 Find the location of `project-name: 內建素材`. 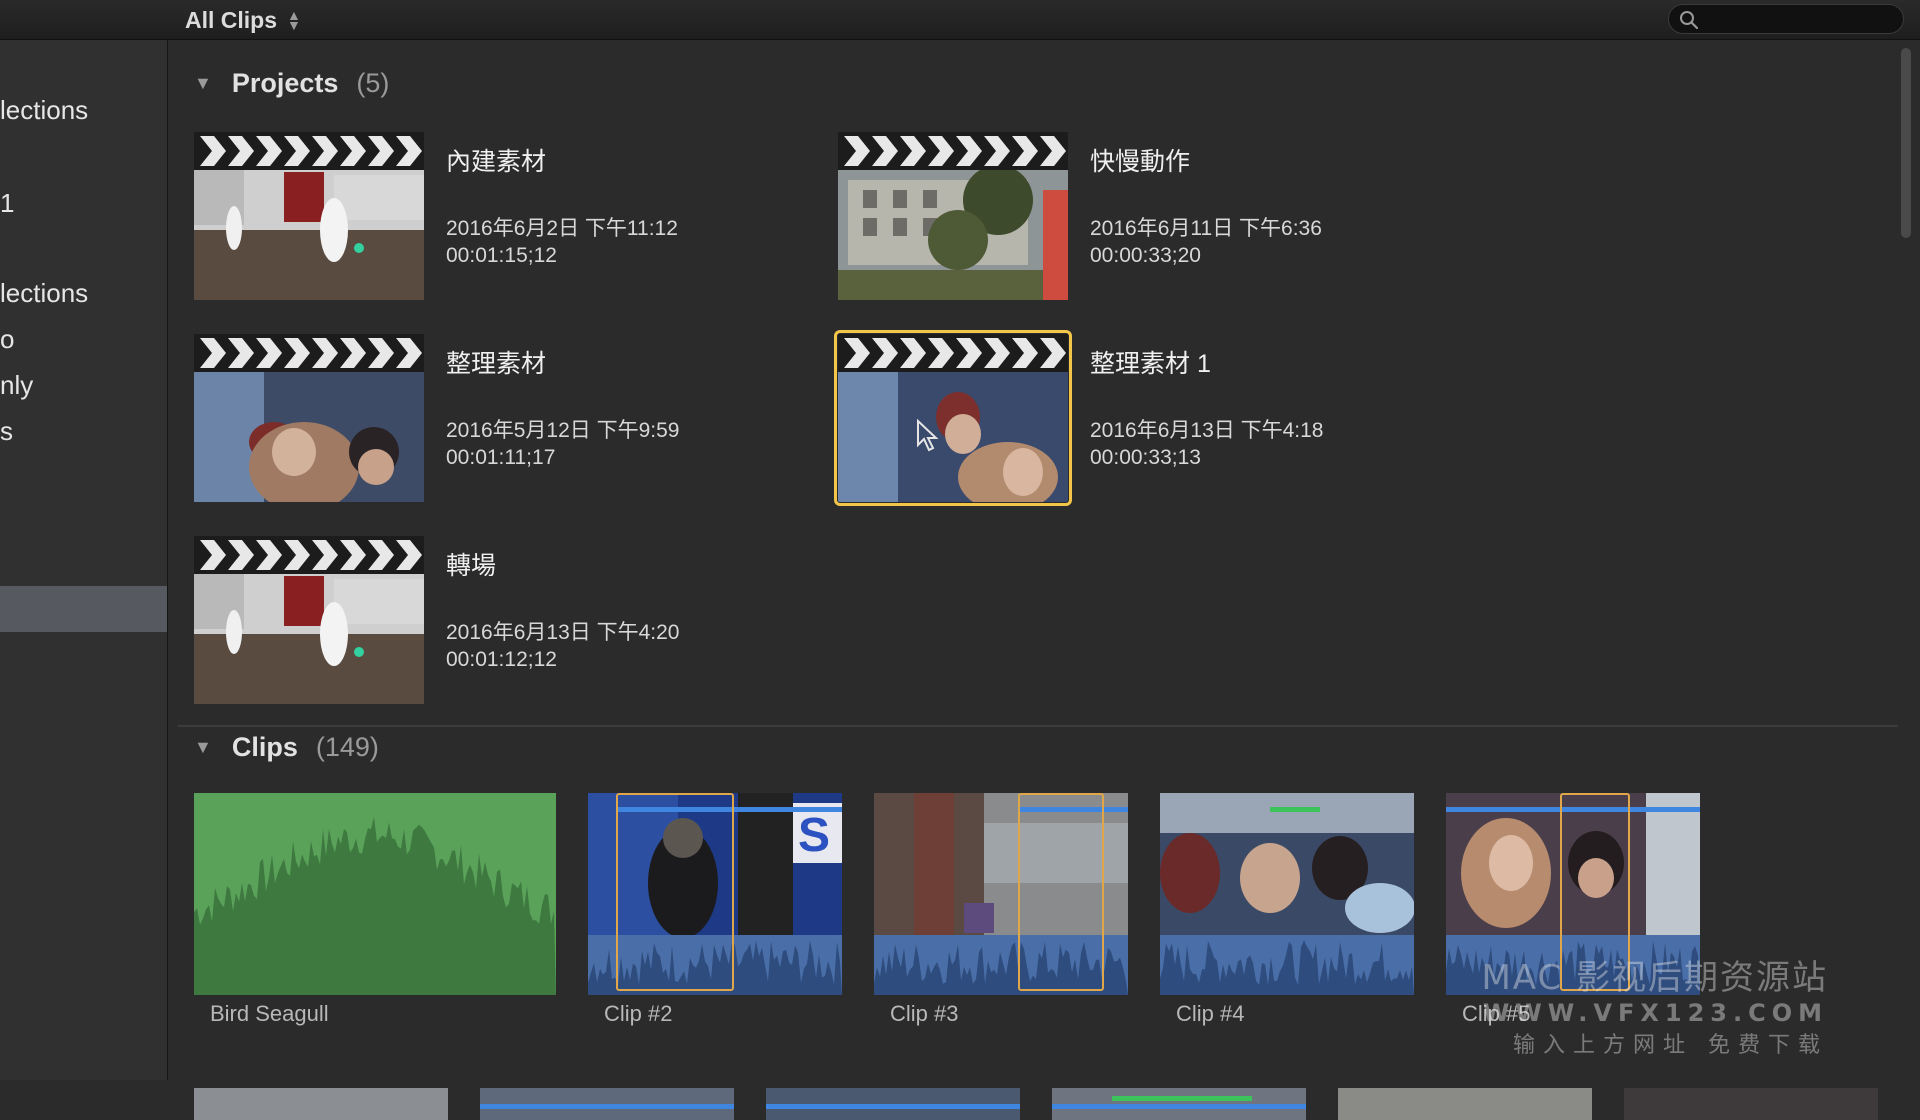

project-name: 內建素材 is located at coordinates (496, 162).